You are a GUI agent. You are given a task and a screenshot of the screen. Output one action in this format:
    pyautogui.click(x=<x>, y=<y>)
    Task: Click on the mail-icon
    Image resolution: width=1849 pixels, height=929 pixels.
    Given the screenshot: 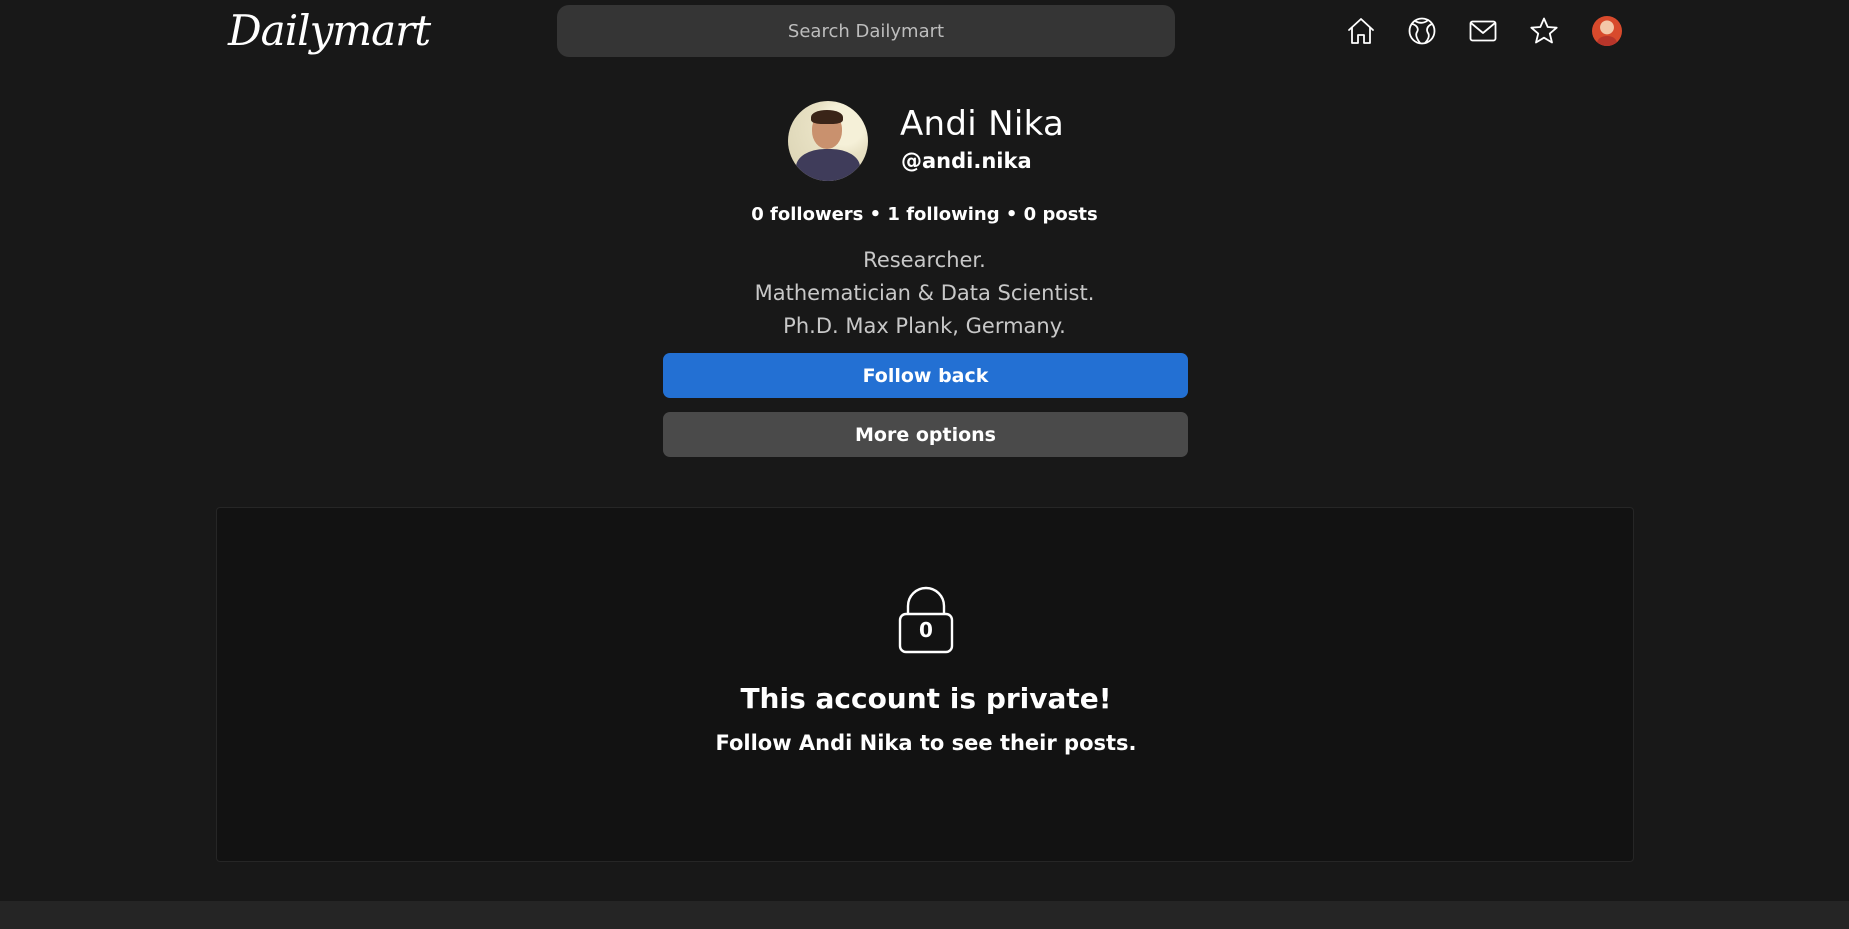 What is the action you would take?
    pyautogui.click(x=1483, y=31)
    